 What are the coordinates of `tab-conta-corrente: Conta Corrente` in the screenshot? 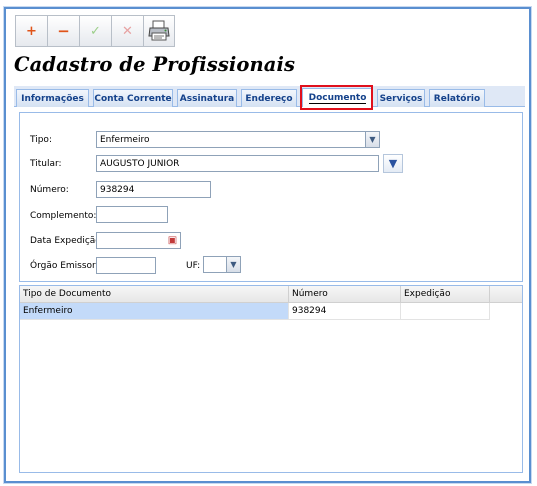 It's located at (133, 98).